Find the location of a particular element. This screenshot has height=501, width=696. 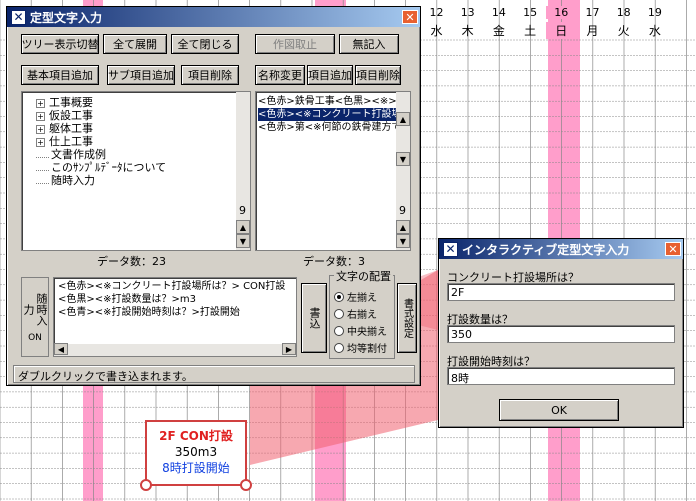

alignment-radio-label: 均等割付 is located at coordinates (367, 349).